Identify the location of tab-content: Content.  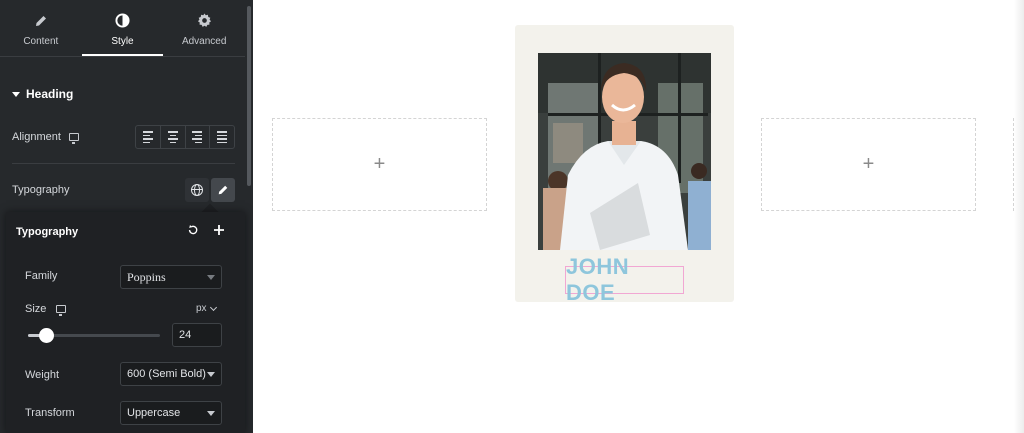
(41, 28).